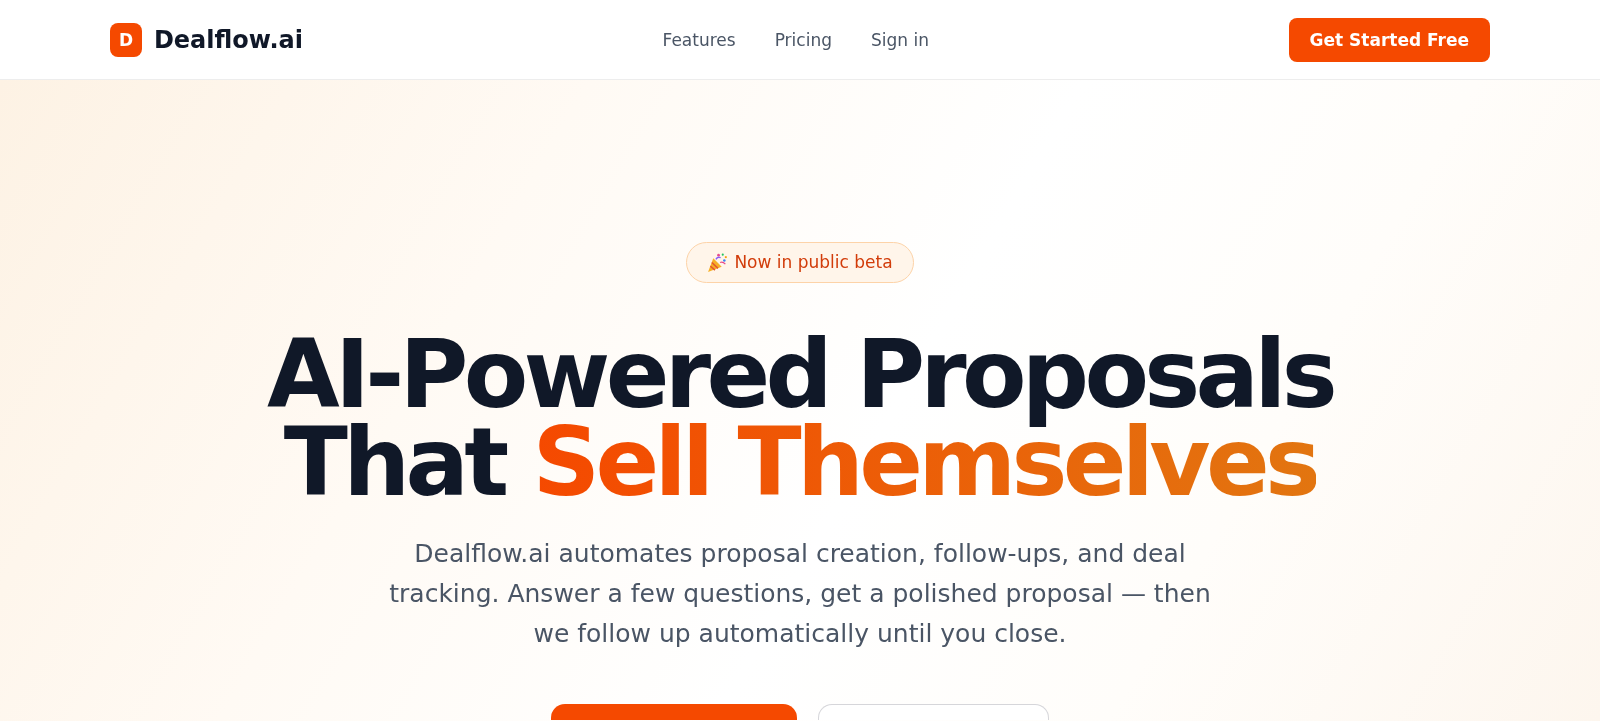 Image resolution: width=1600 pixels, height=721 pixels. What do you see at coordinates (900, 39) in the screenshot?
I see `nav-link: Sign in` at bounding box center [900, 39].